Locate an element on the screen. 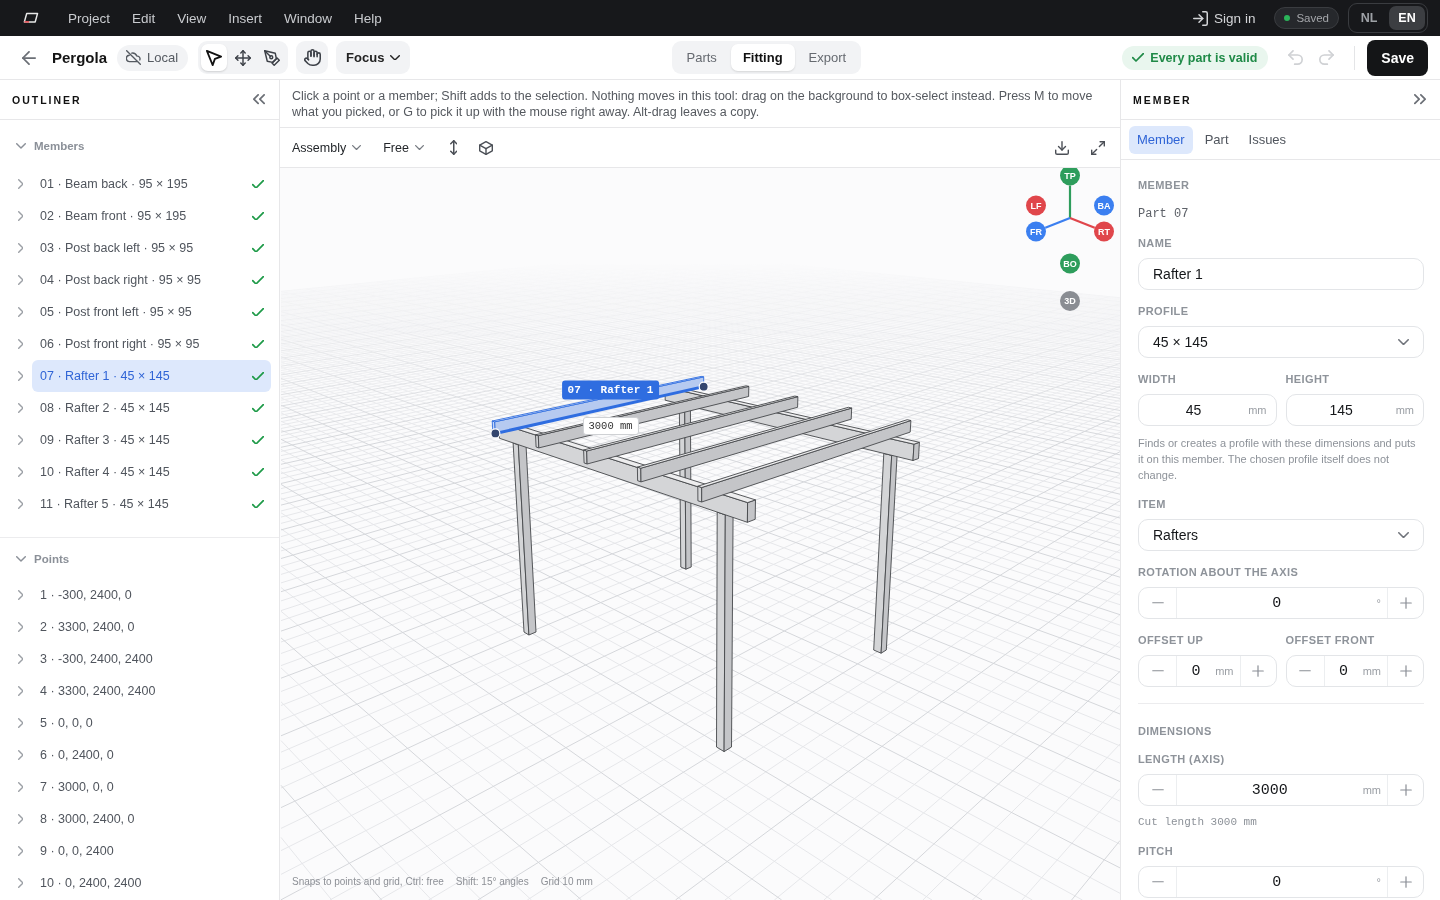 Image resolution: width=1440 pixels, height=900 pixels. language-button: EN is located at coordinates (1407, 18).